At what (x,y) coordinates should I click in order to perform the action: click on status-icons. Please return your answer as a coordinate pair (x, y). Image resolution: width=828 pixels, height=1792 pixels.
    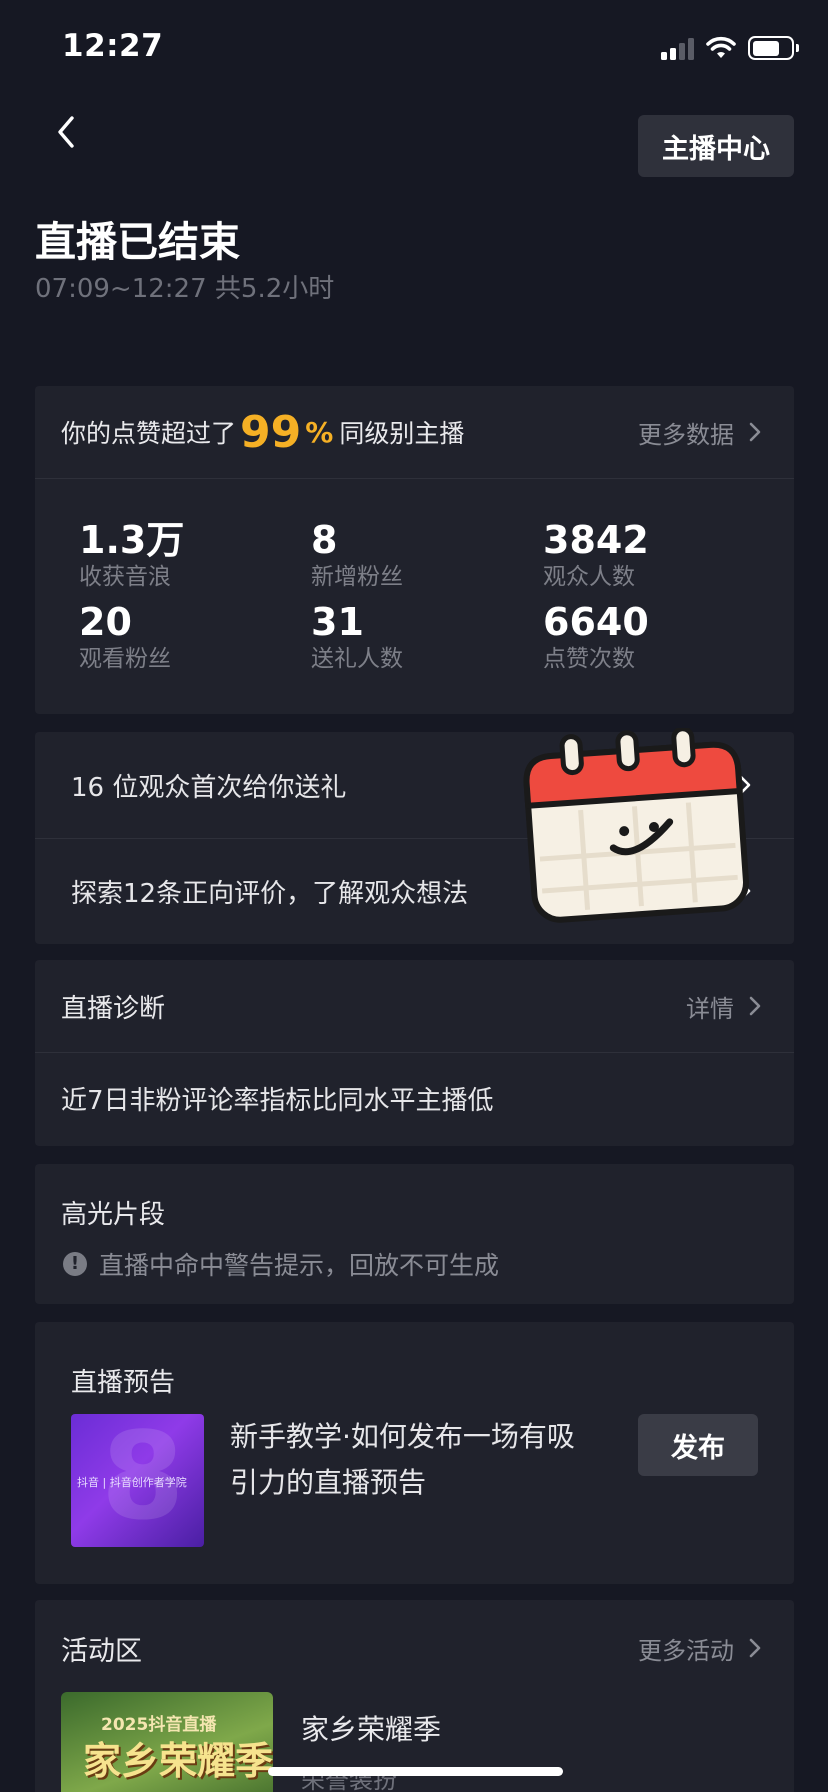
    Looking at the image, I should click on (730, 48).